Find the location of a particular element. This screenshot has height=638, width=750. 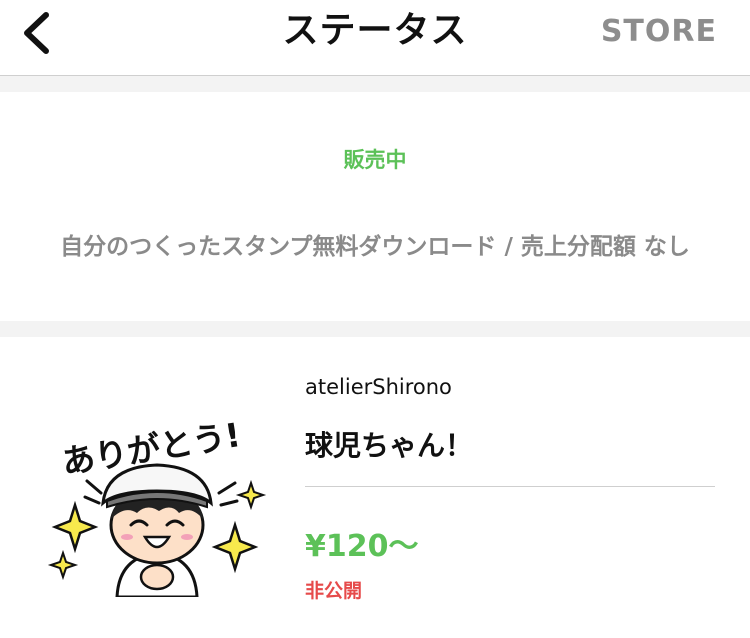

store-button: STORE is located at coordinates (659, 32).